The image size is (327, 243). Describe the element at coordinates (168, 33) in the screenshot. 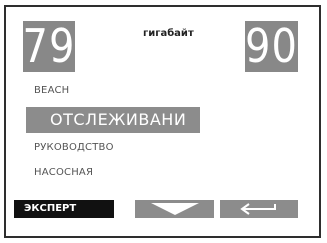

I see `unit-label: гигабайт` at that location.